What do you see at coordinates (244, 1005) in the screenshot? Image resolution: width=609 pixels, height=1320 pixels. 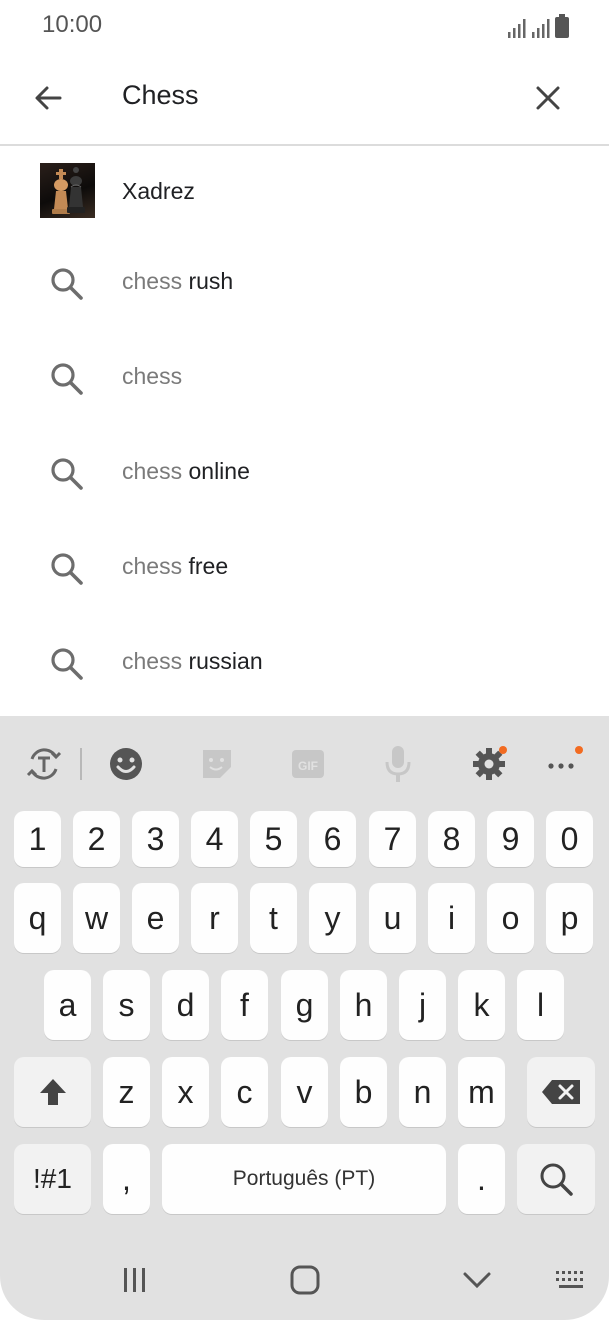 I see `key-f: f` at bounding box center [244, 1005].